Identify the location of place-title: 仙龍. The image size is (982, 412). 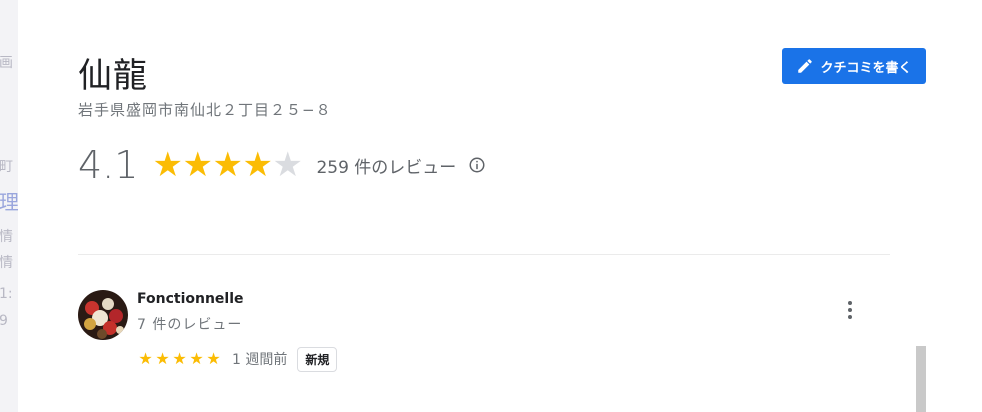
(113, 76).